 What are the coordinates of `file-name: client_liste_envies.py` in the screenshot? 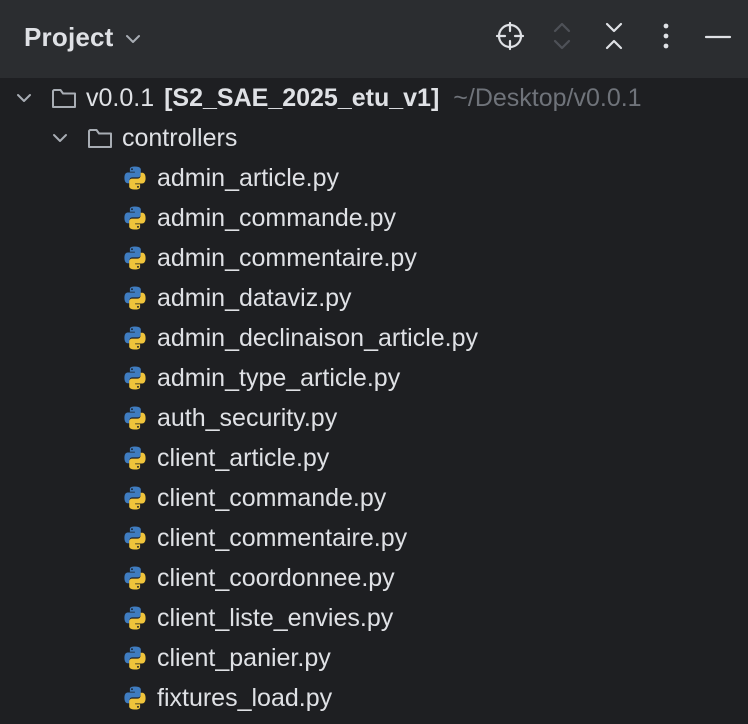 It's located at (275, 617).